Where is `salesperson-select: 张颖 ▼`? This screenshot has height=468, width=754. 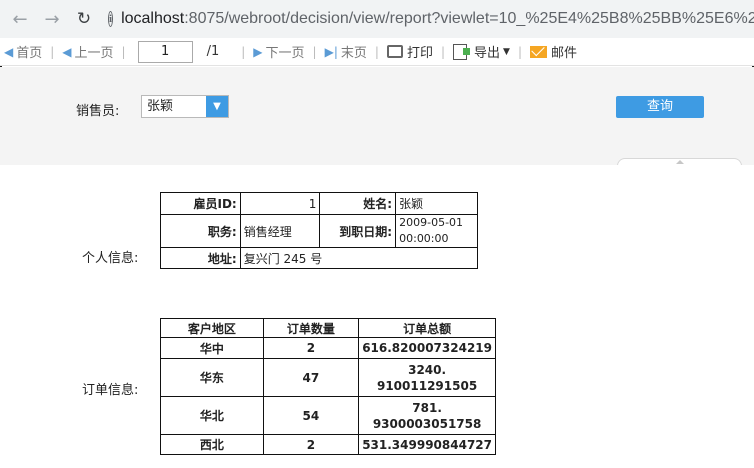 salesperson-select: 张颖 ▼ is located at coordinates (185, 106).